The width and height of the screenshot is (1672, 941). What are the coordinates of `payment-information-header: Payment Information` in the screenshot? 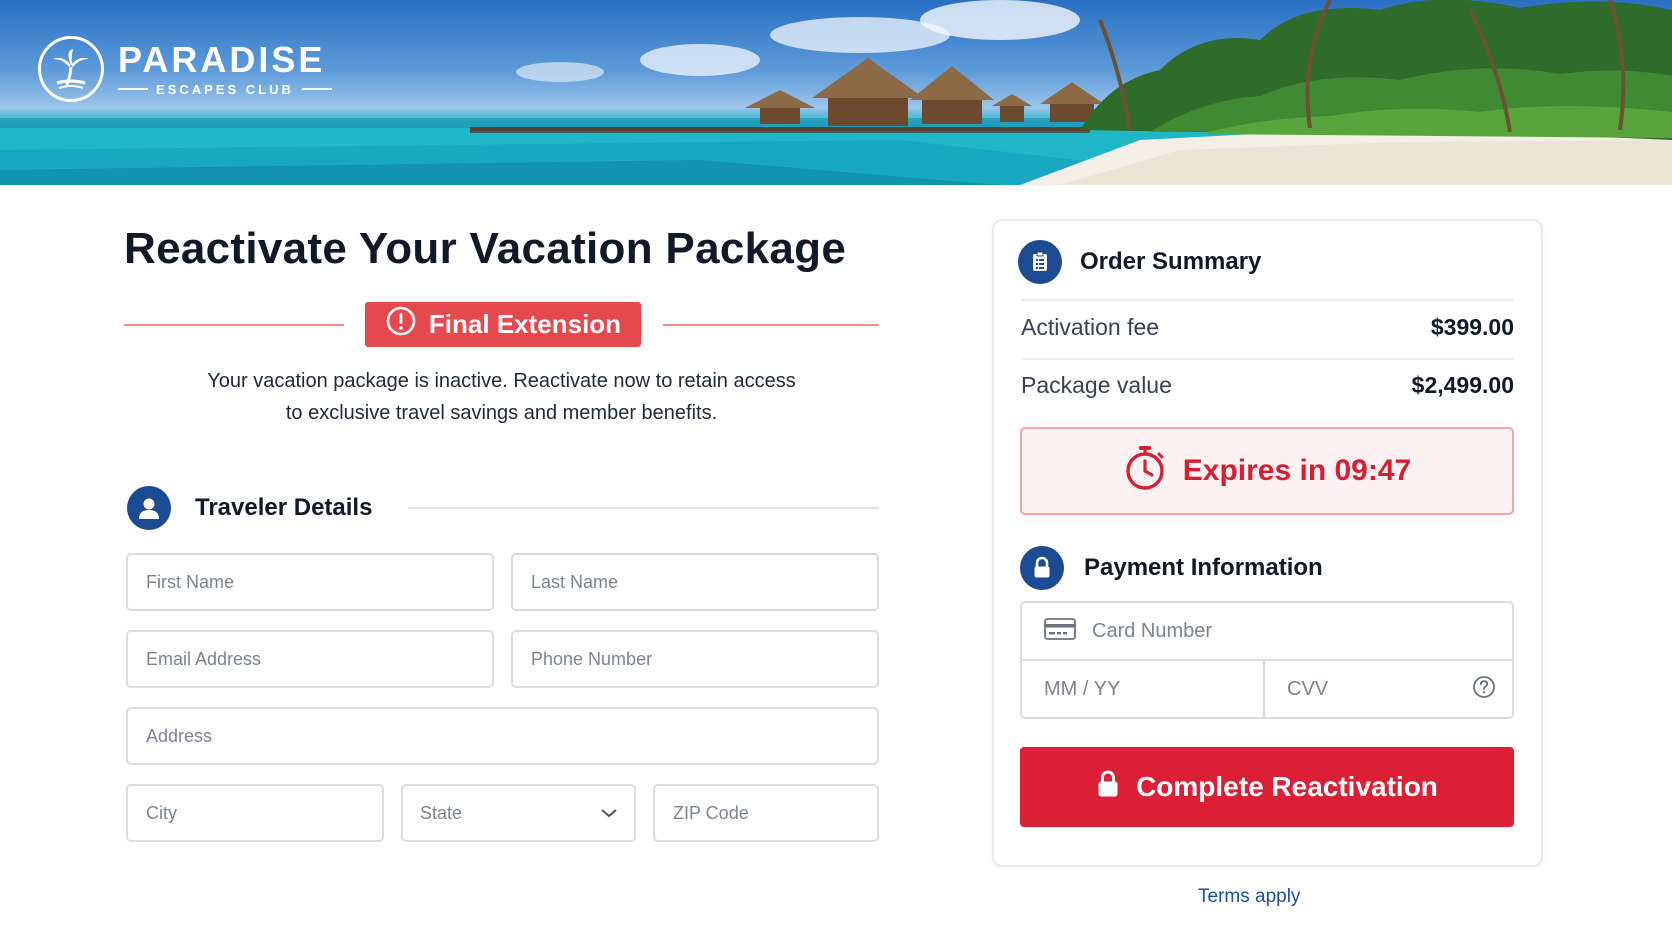 It's located at (1171, 568).